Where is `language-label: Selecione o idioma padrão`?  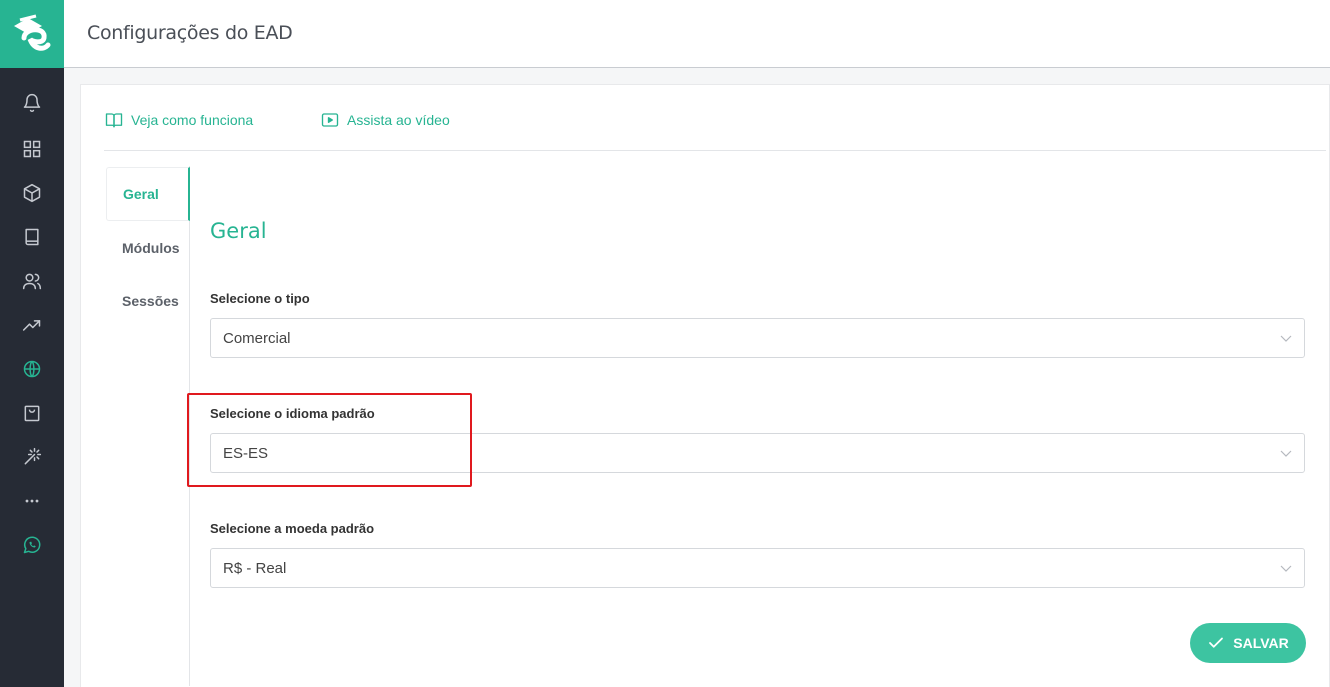
language-label: Selecione o idioma padrão is located at coordinates (292, 413).